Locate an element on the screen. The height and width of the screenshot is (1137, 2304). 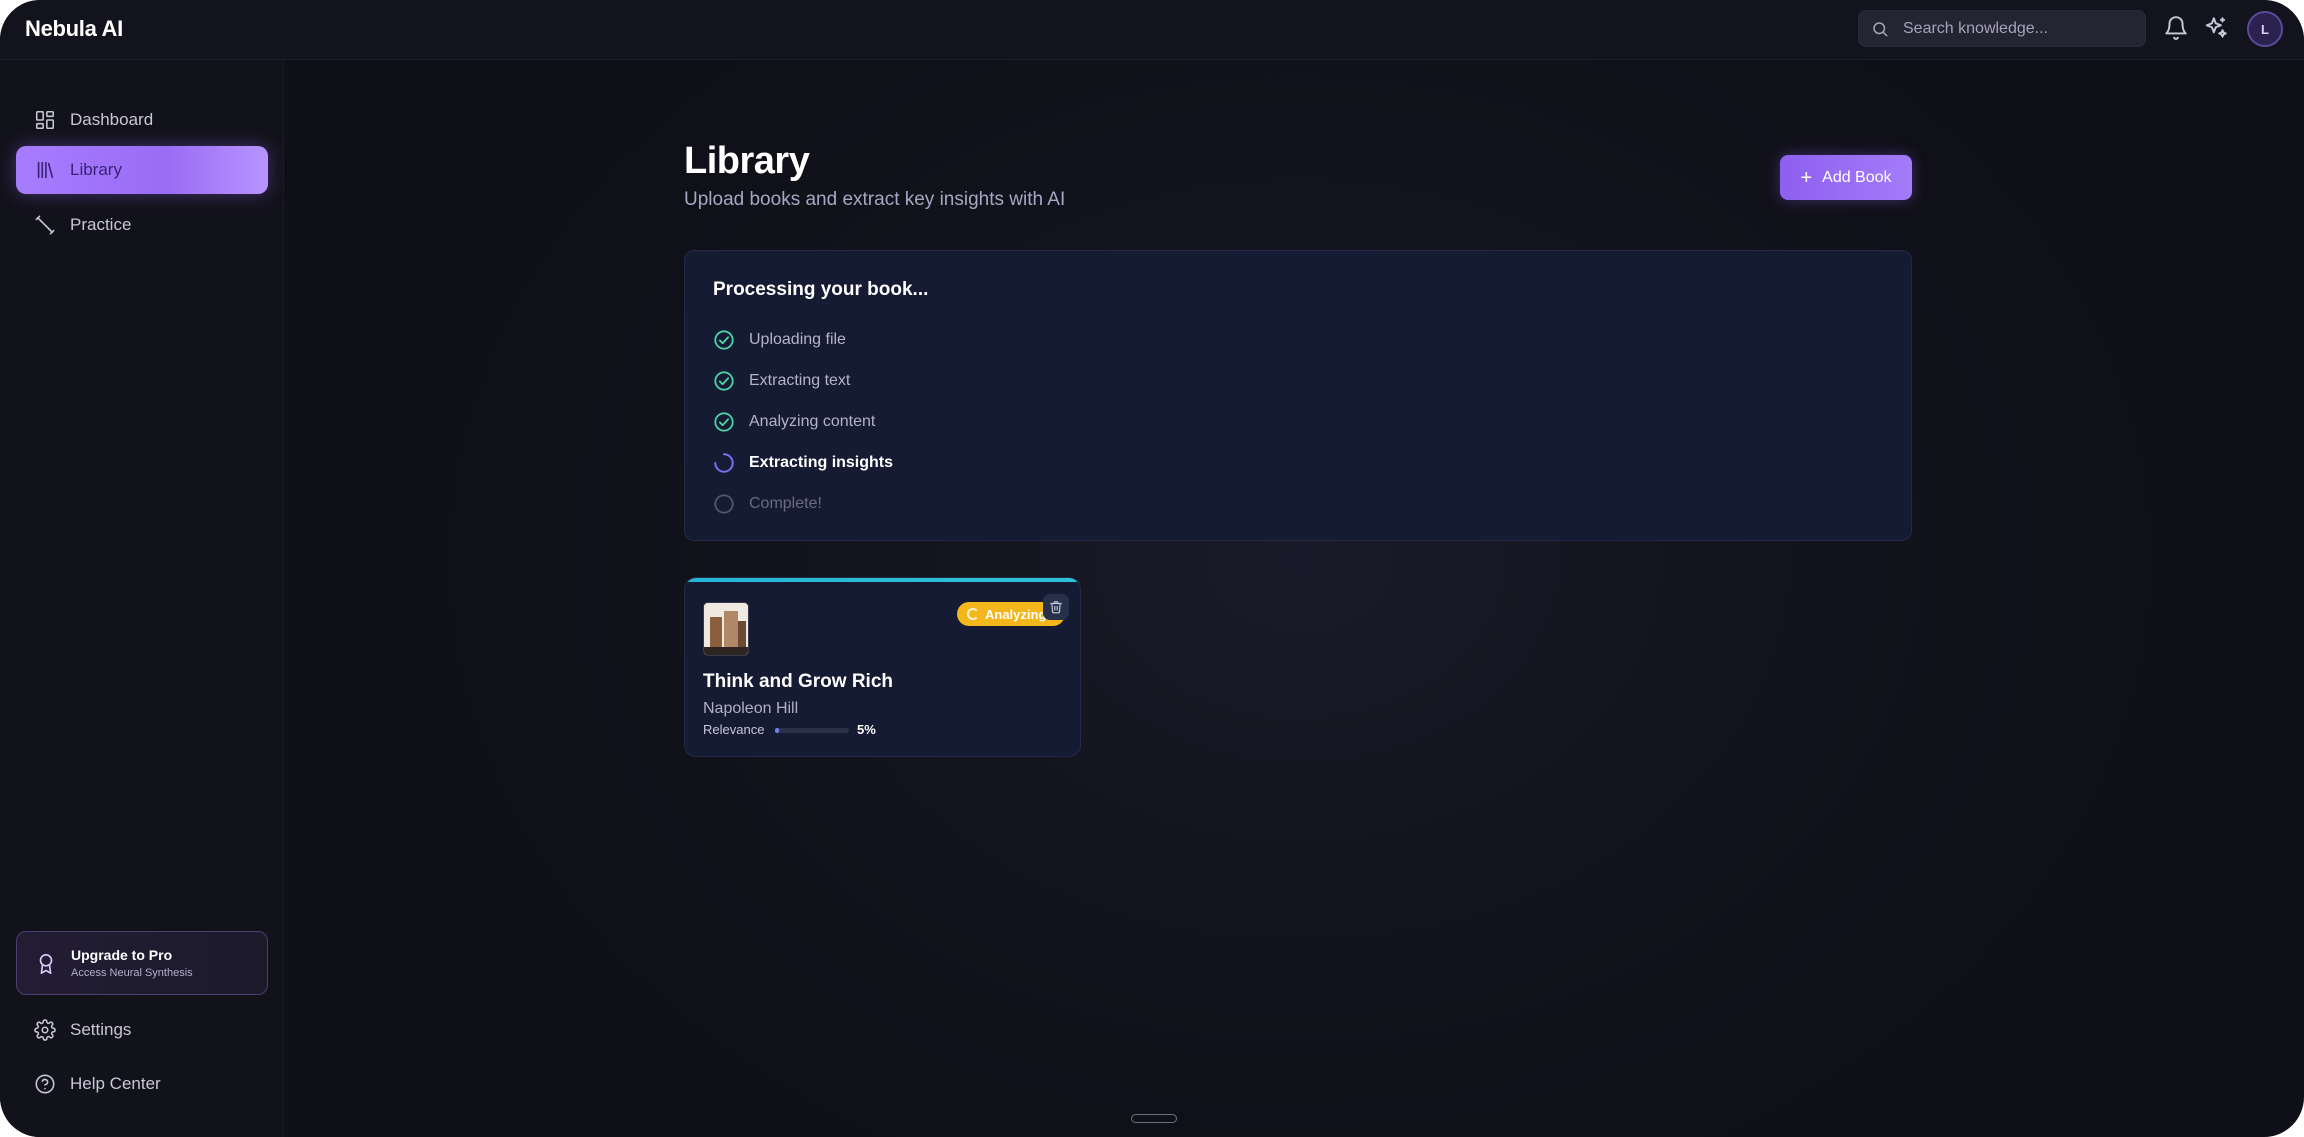
trash-icon is located at coordinates (1056, 607).